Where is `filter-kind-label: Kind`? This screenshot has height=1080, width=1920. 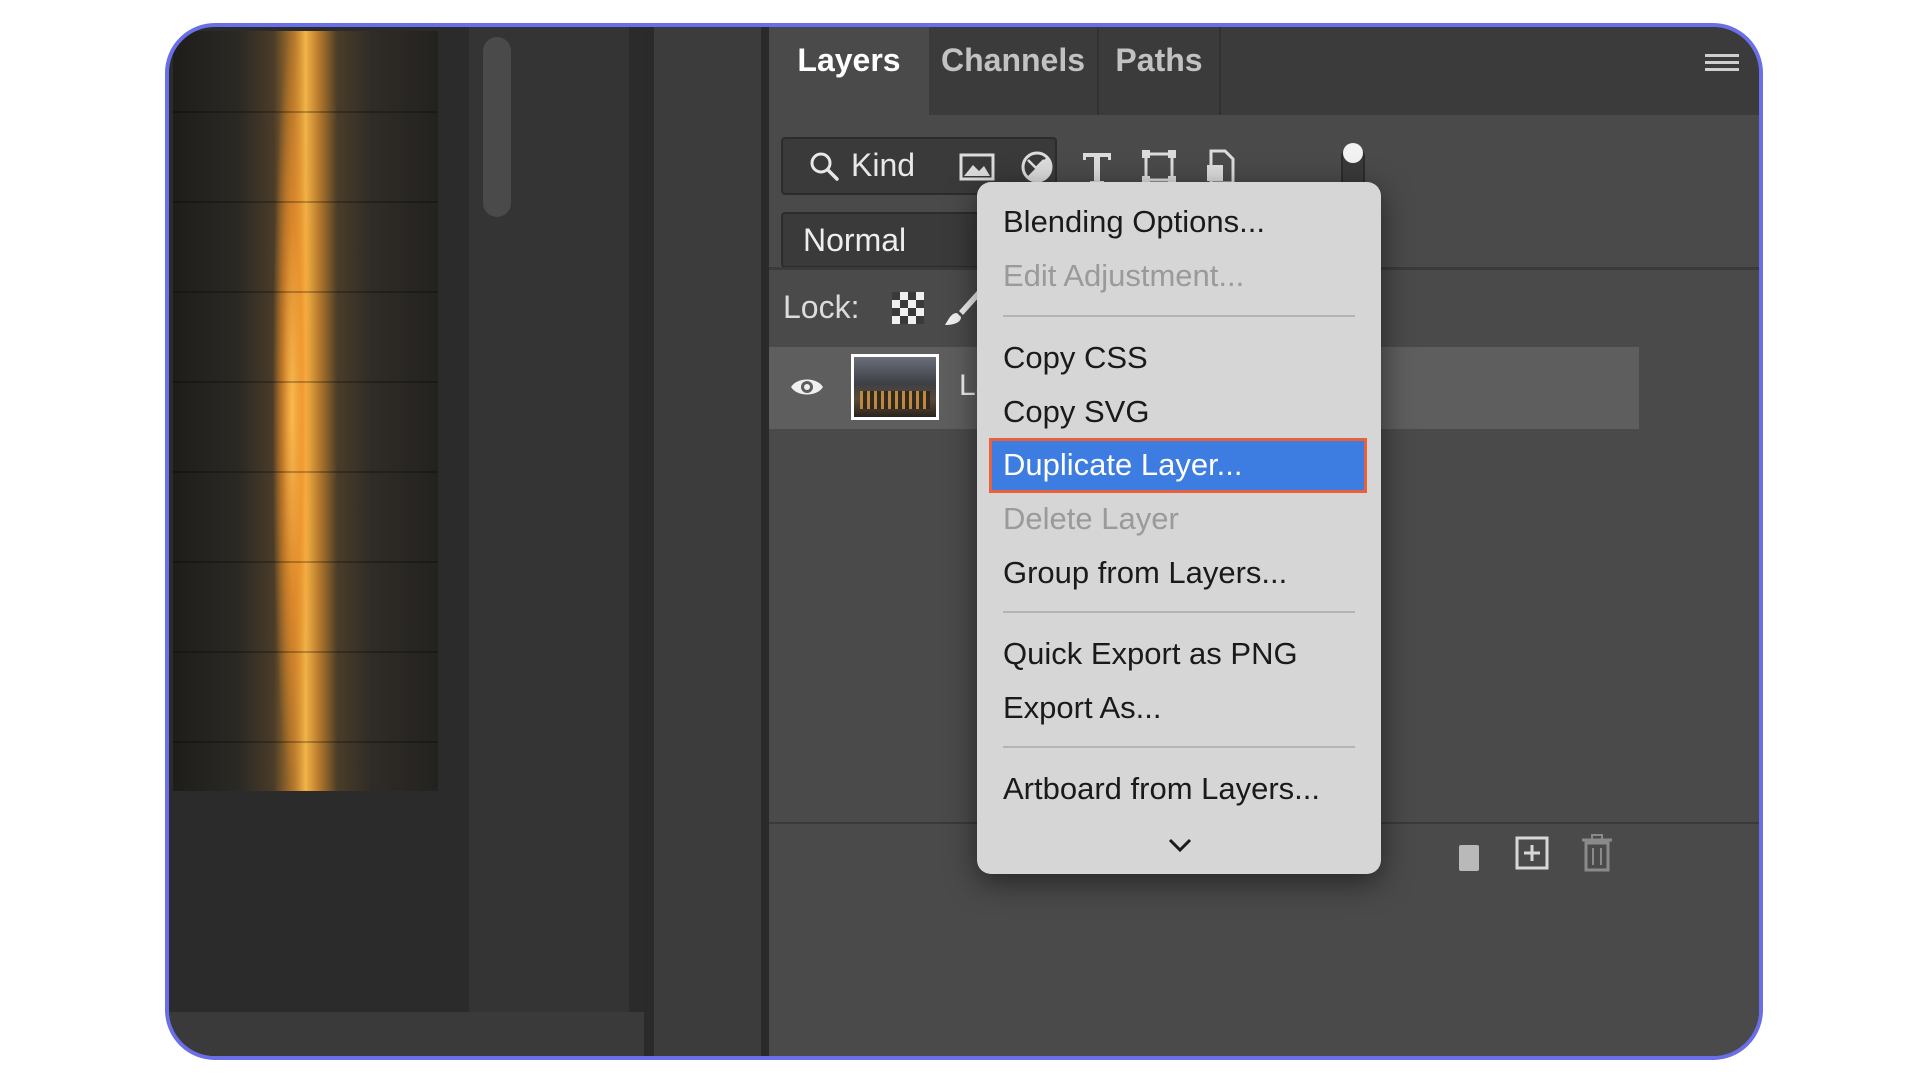
filter-kind-label: Kind is located at coordinates (883, 165).